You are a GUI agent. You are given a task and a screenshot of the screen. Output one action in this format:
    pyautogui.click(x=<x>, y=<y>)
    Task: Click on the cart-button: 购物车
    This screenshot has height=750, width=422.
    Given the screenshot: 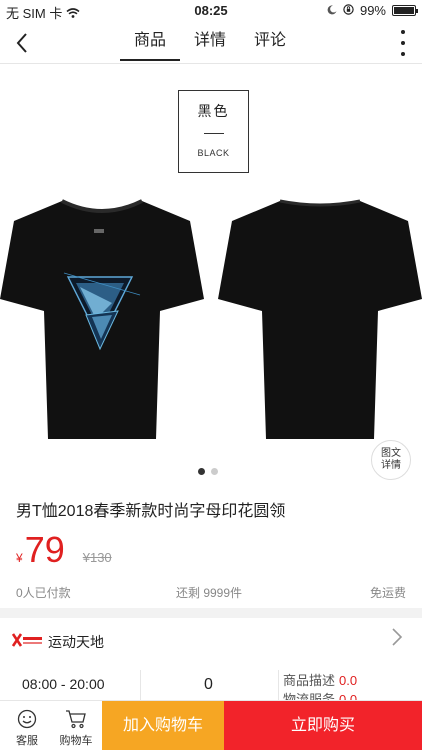 What is the action you would take?
    pyautogui.click(x=76, y=725)
    